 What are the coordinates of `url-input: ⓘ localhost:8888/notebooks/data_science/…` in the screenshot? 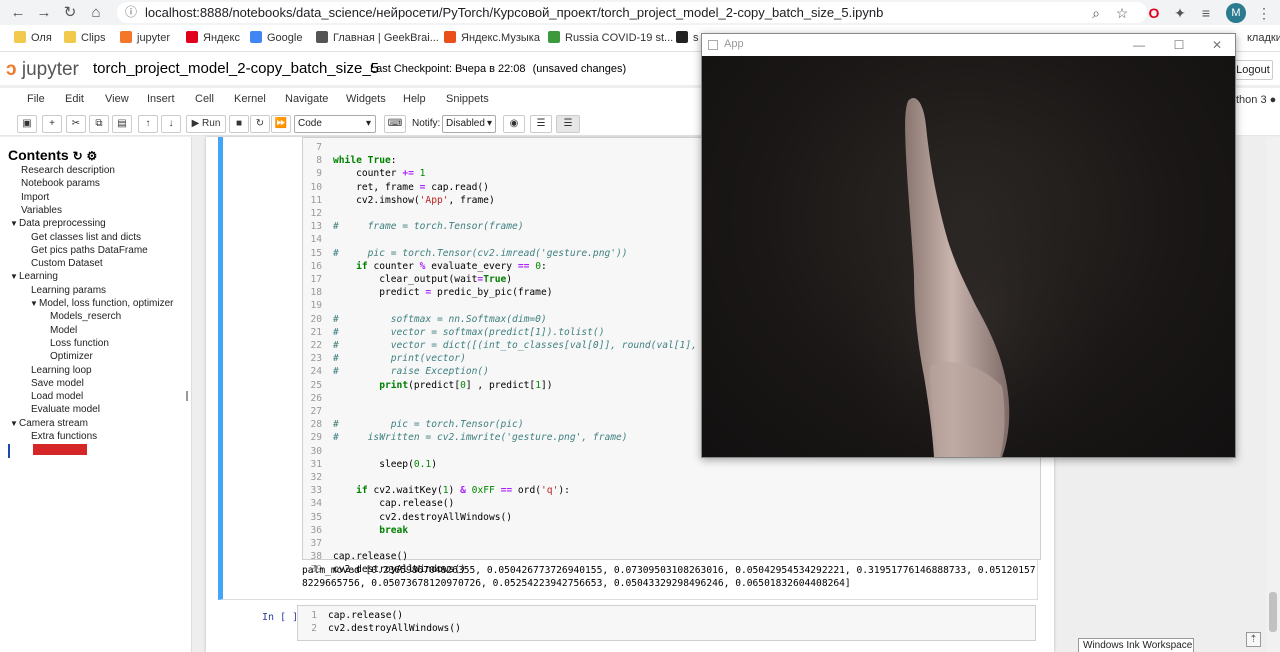 It's located at (632, 12).